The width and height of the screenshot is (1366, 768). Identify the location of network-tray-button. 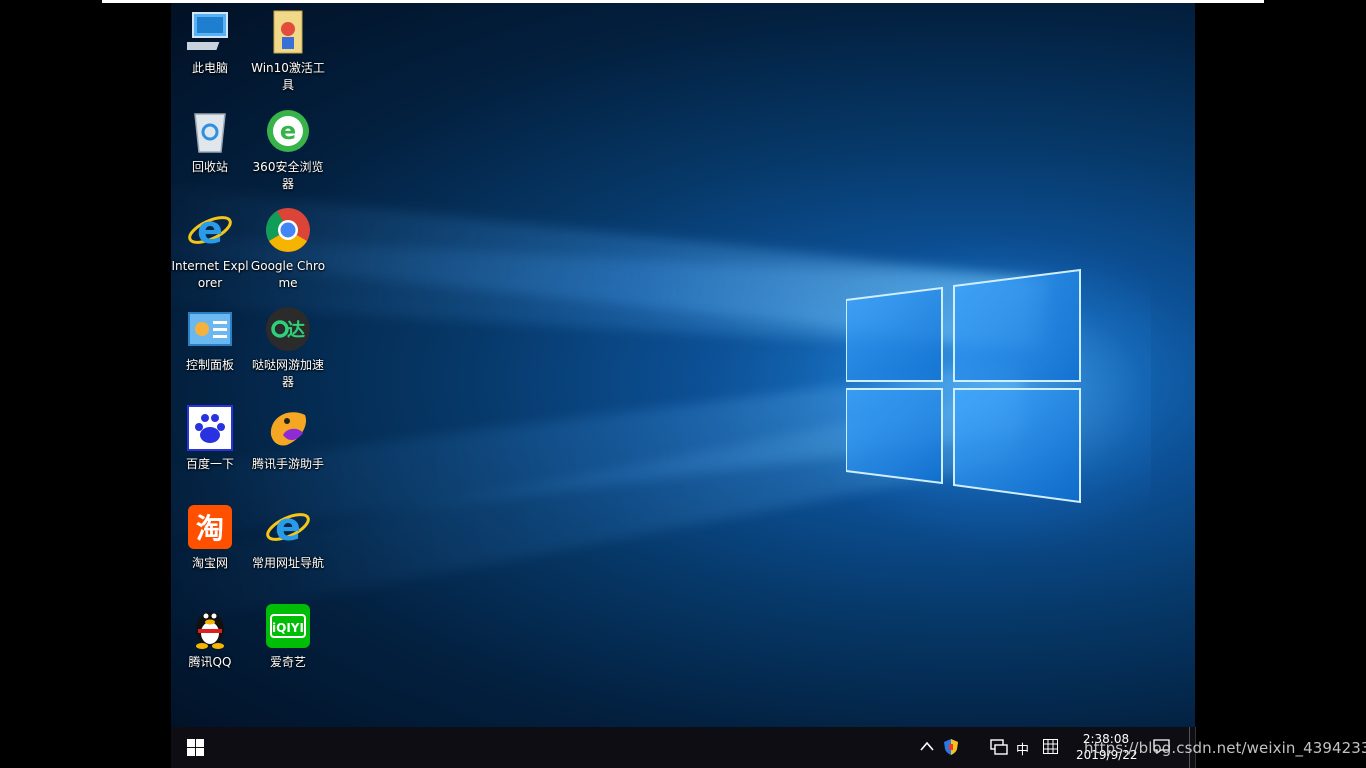
(999, 749).